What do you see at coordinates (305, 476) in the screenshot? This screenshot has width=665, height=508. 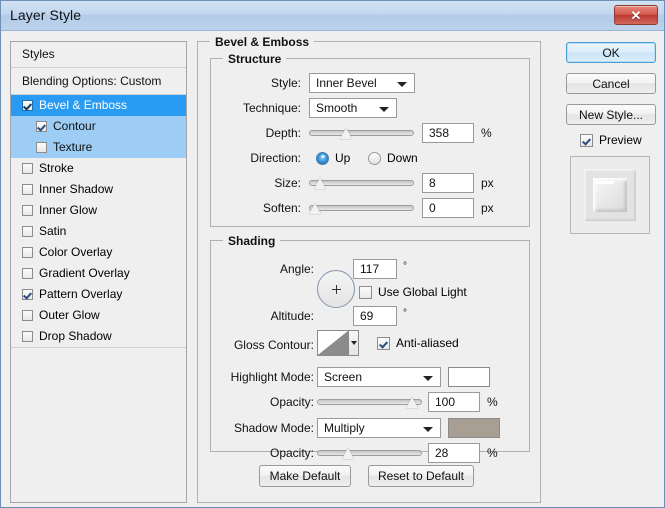 I see `make-default-button: Make Default` at bounding box center [305, 476].